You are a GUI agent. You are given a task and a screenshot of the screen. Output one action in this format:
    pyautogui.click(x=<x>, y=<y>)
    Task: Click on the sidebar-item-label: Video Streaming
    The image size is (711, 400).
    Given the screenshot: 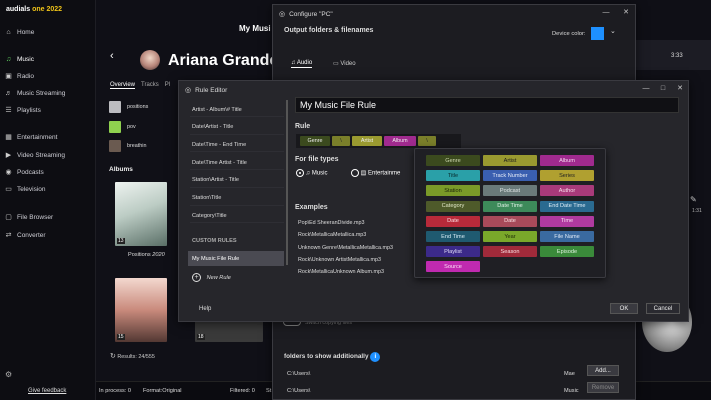 What is the action you would take?
    pyautogui.click(x=41, y=155)
    